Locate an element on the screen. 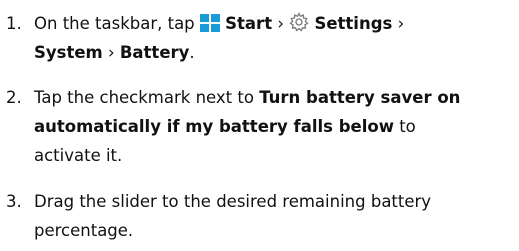  battery-saver-setting-label: Turn battery saver on is located at coordinates (360, 97).